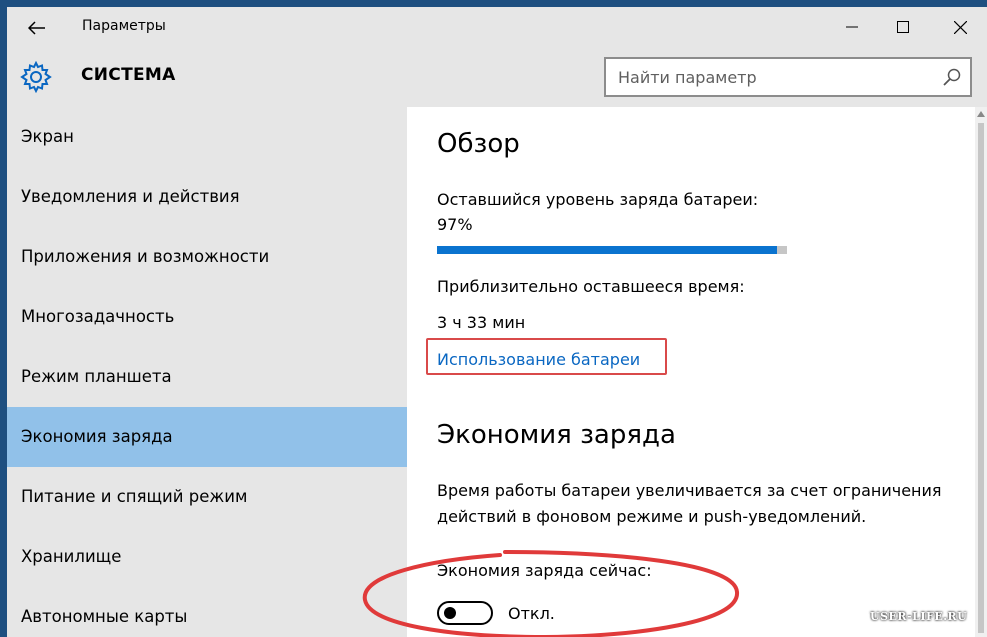 The image size is (987, 637). I want to click on sidebar-item-storage: Хранилище, so click(207, 557).